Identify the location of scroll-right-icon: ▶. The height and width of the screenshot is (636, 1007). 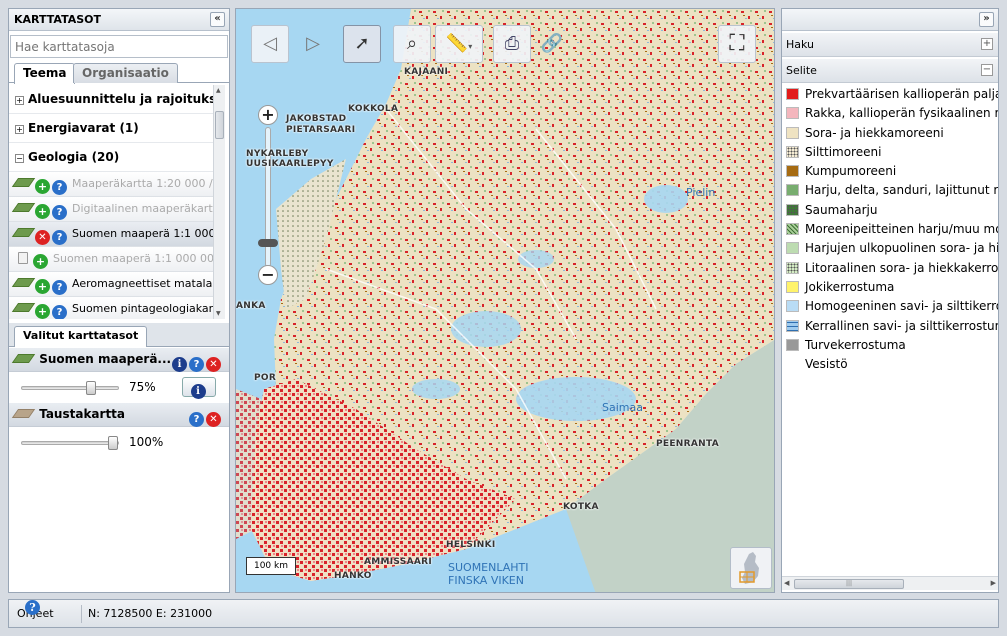
(993, 583).